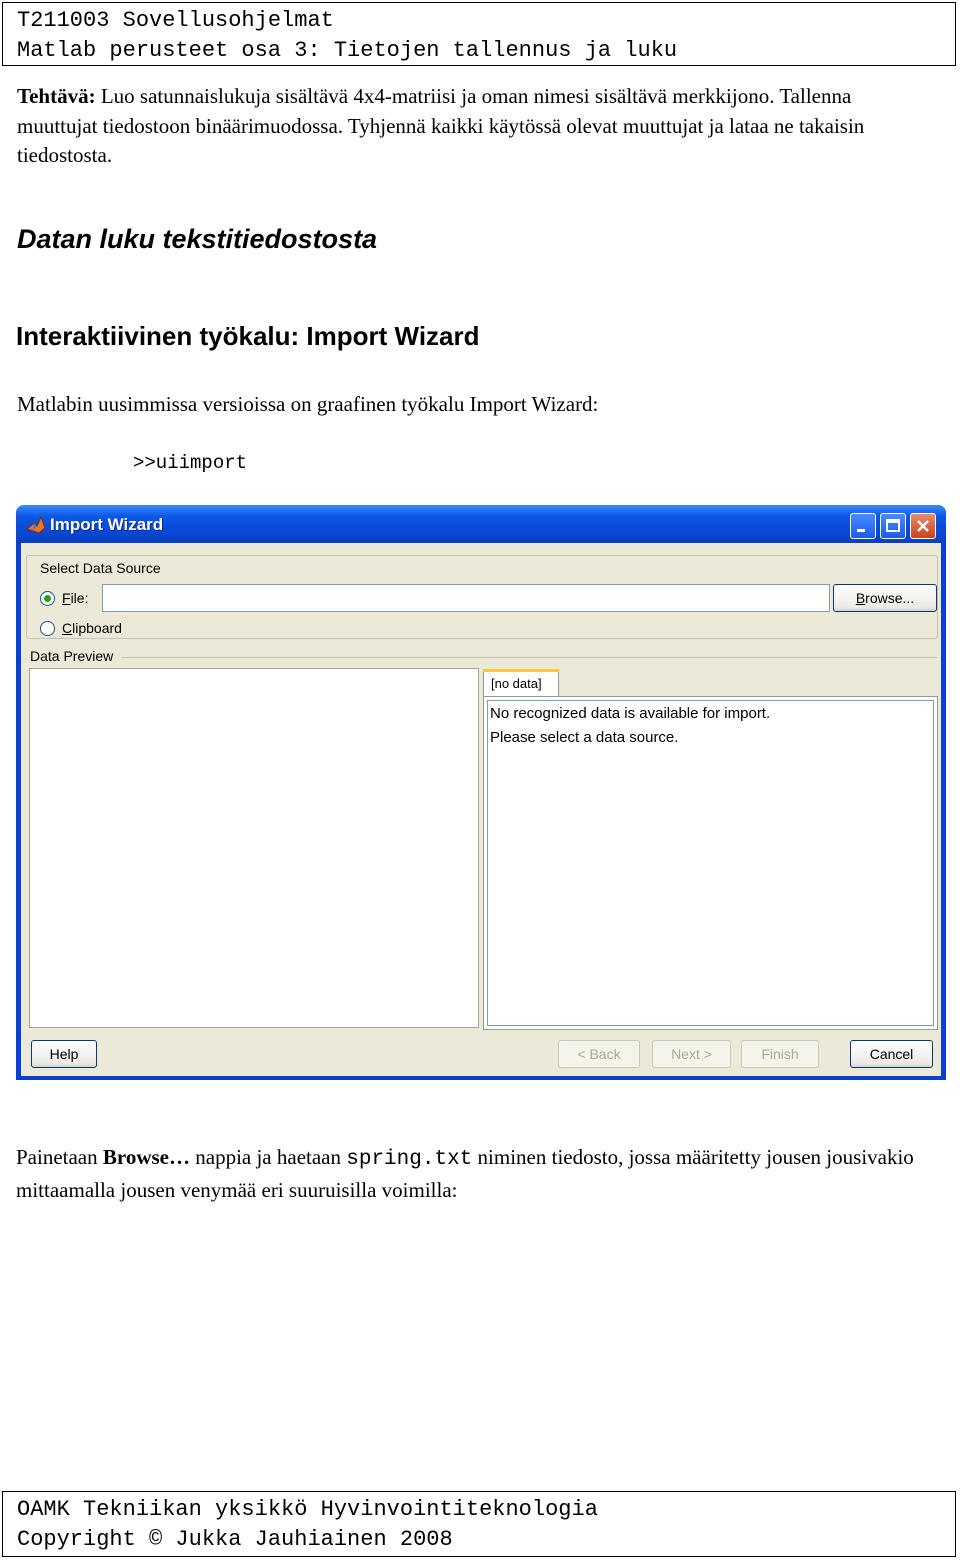 This screenshot has width=960, height=1560. What do you see at coordinates (36, 524) in the screenshot?
I see `matlab-logo-icon` at bounding box center [36, 524].